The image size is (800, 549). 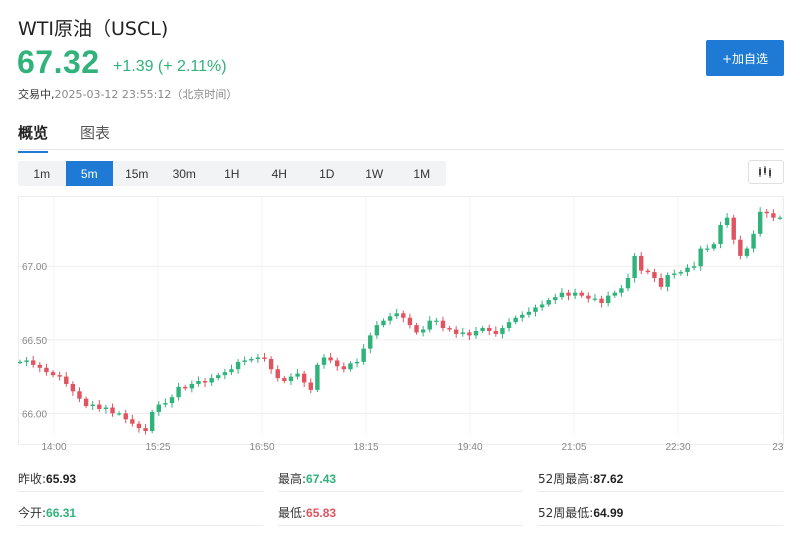 What do you see at coordinates (778, 447) in the screenshot?
I see `x-tick-label: 23:5` at bounding box center [778, 447].